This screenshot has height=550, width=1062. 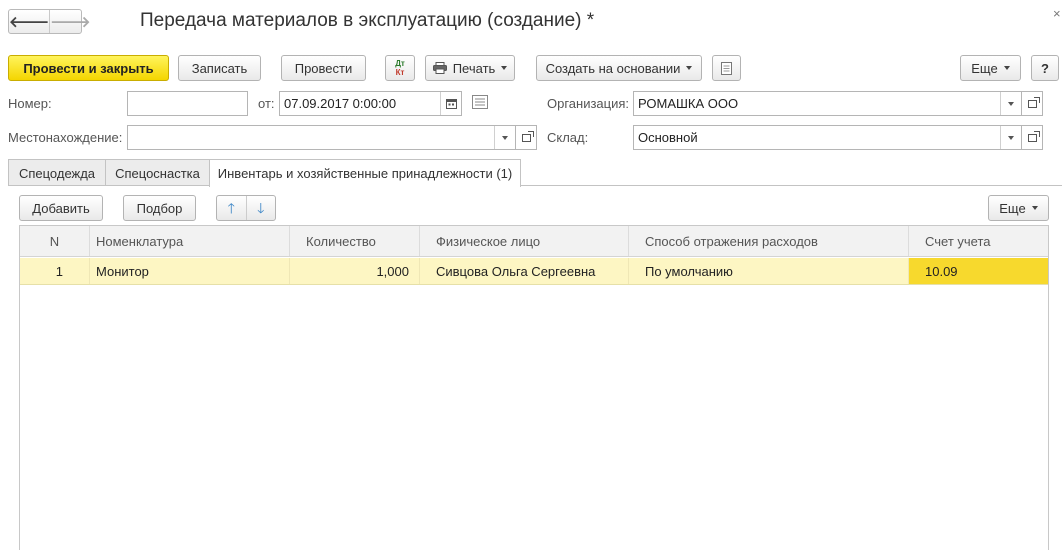 What do you see at coordinates (769, 241) in the screenshot?
I see `column-header-expense-method: Способ отражения расходов` at bounding box center [769, 241].